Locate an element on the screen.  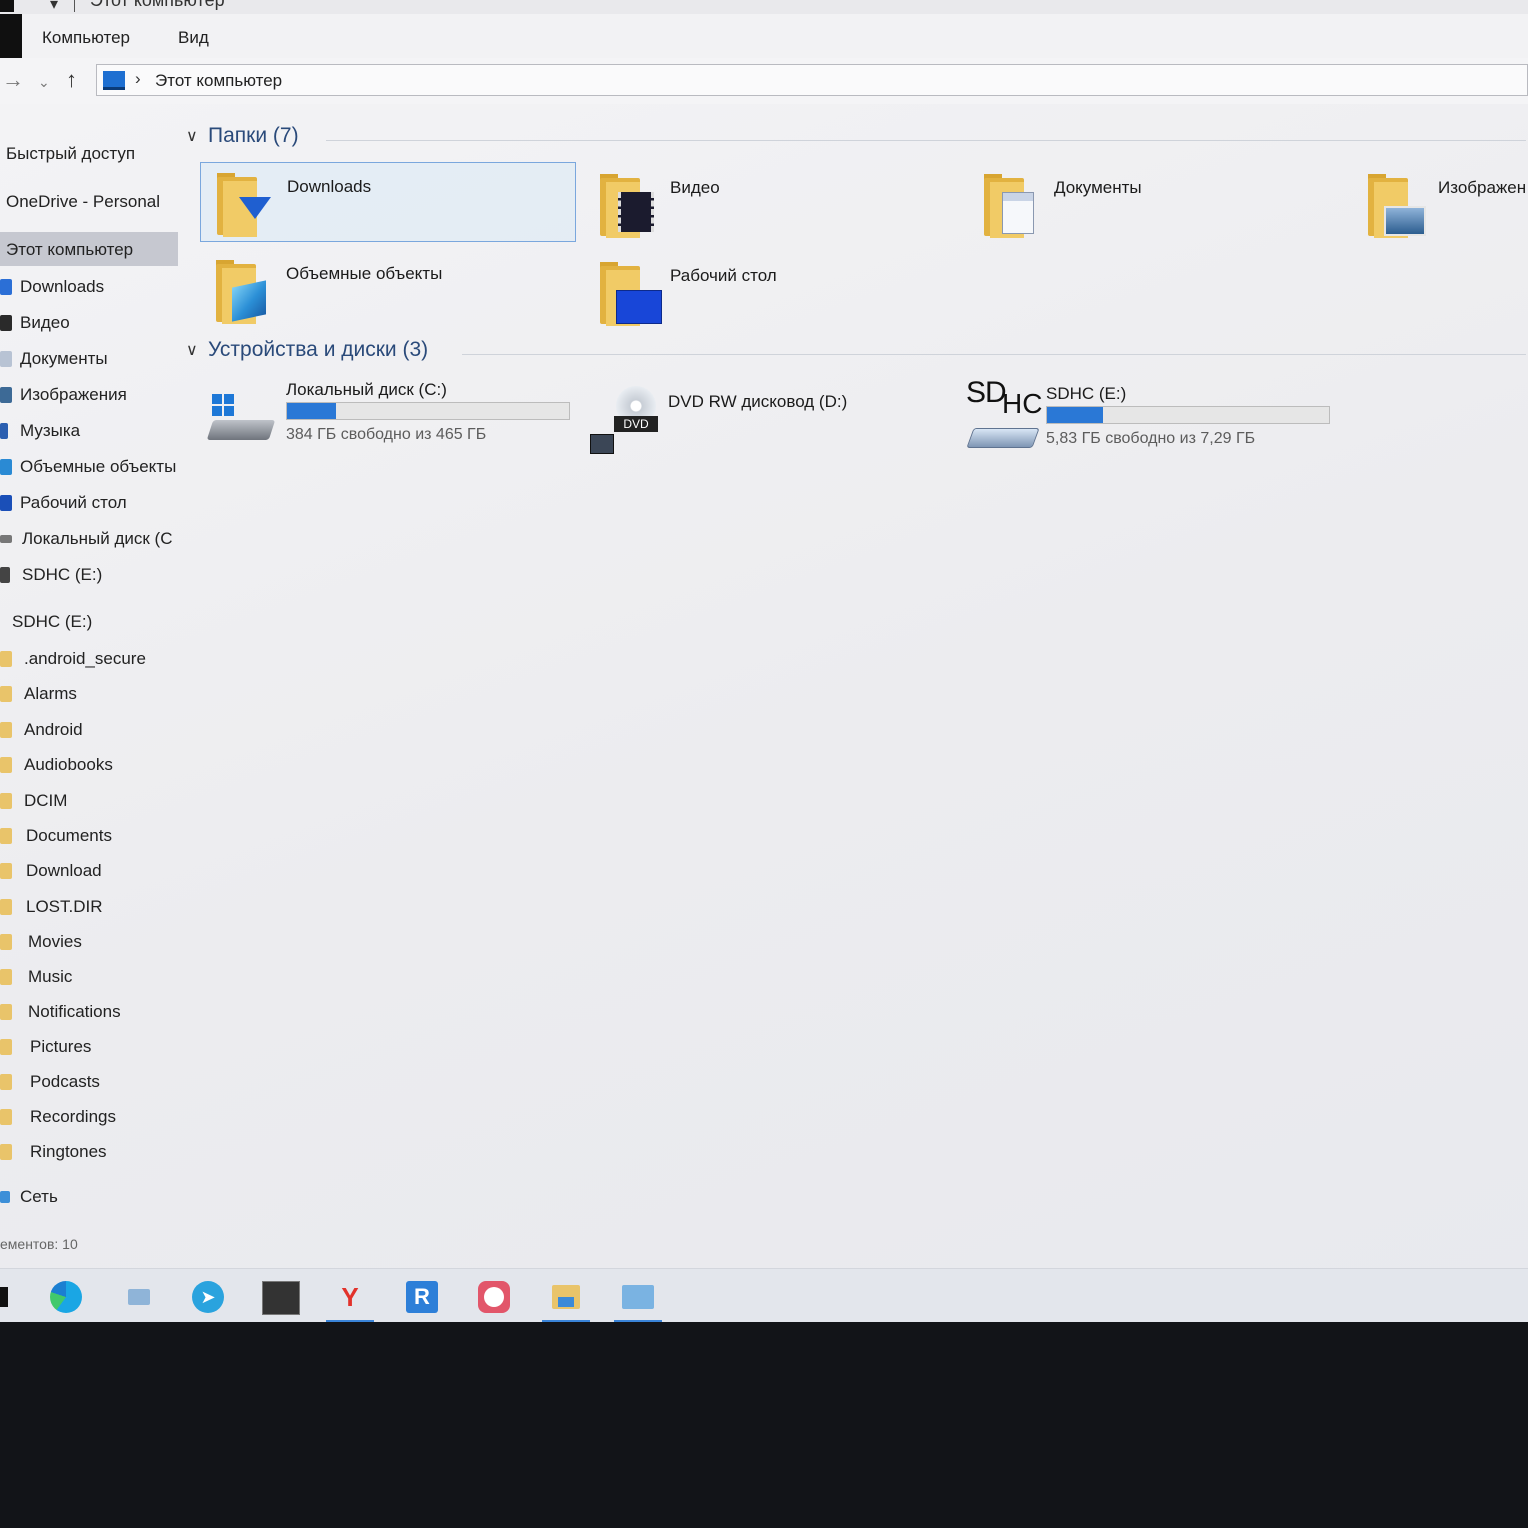
picture-icon is located at coordinates (6, 395).